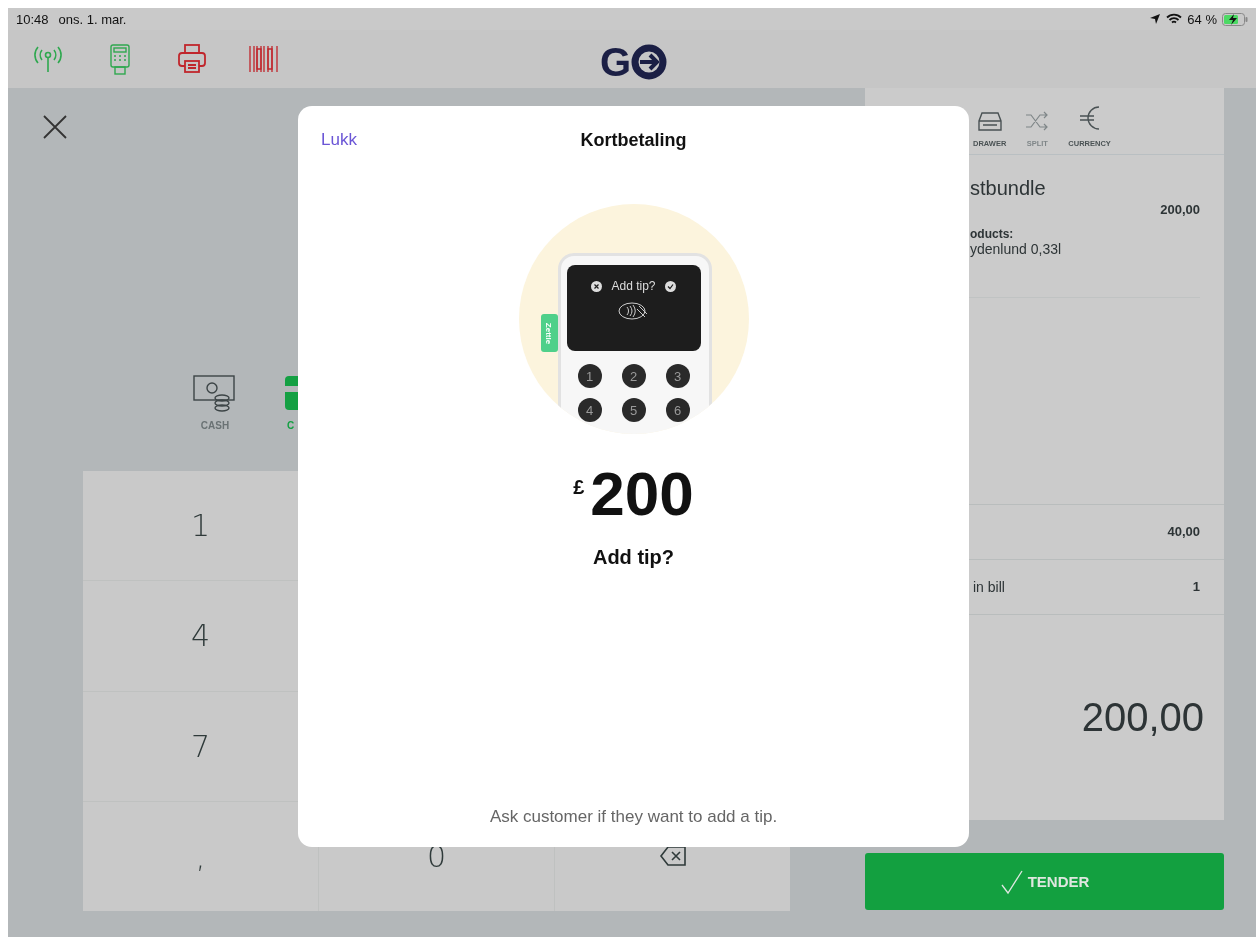  I want to click on battery-charging-icon, so click(1235, 19).